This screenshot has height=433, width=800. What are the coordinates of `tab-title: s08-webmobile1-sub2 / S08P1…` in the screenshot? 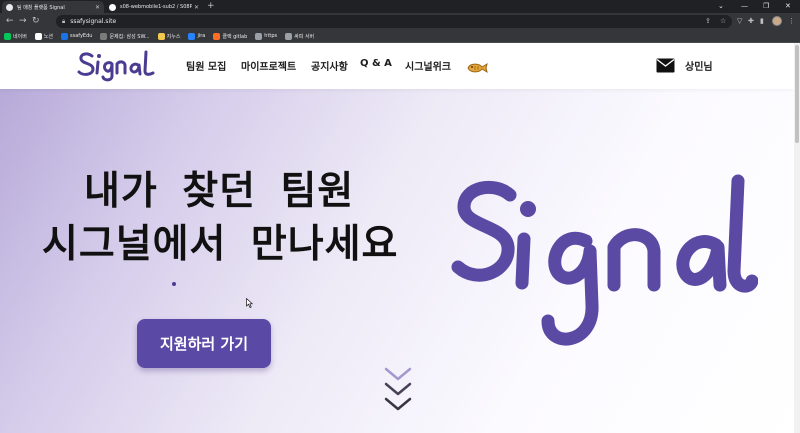 It's located at (156, 7).